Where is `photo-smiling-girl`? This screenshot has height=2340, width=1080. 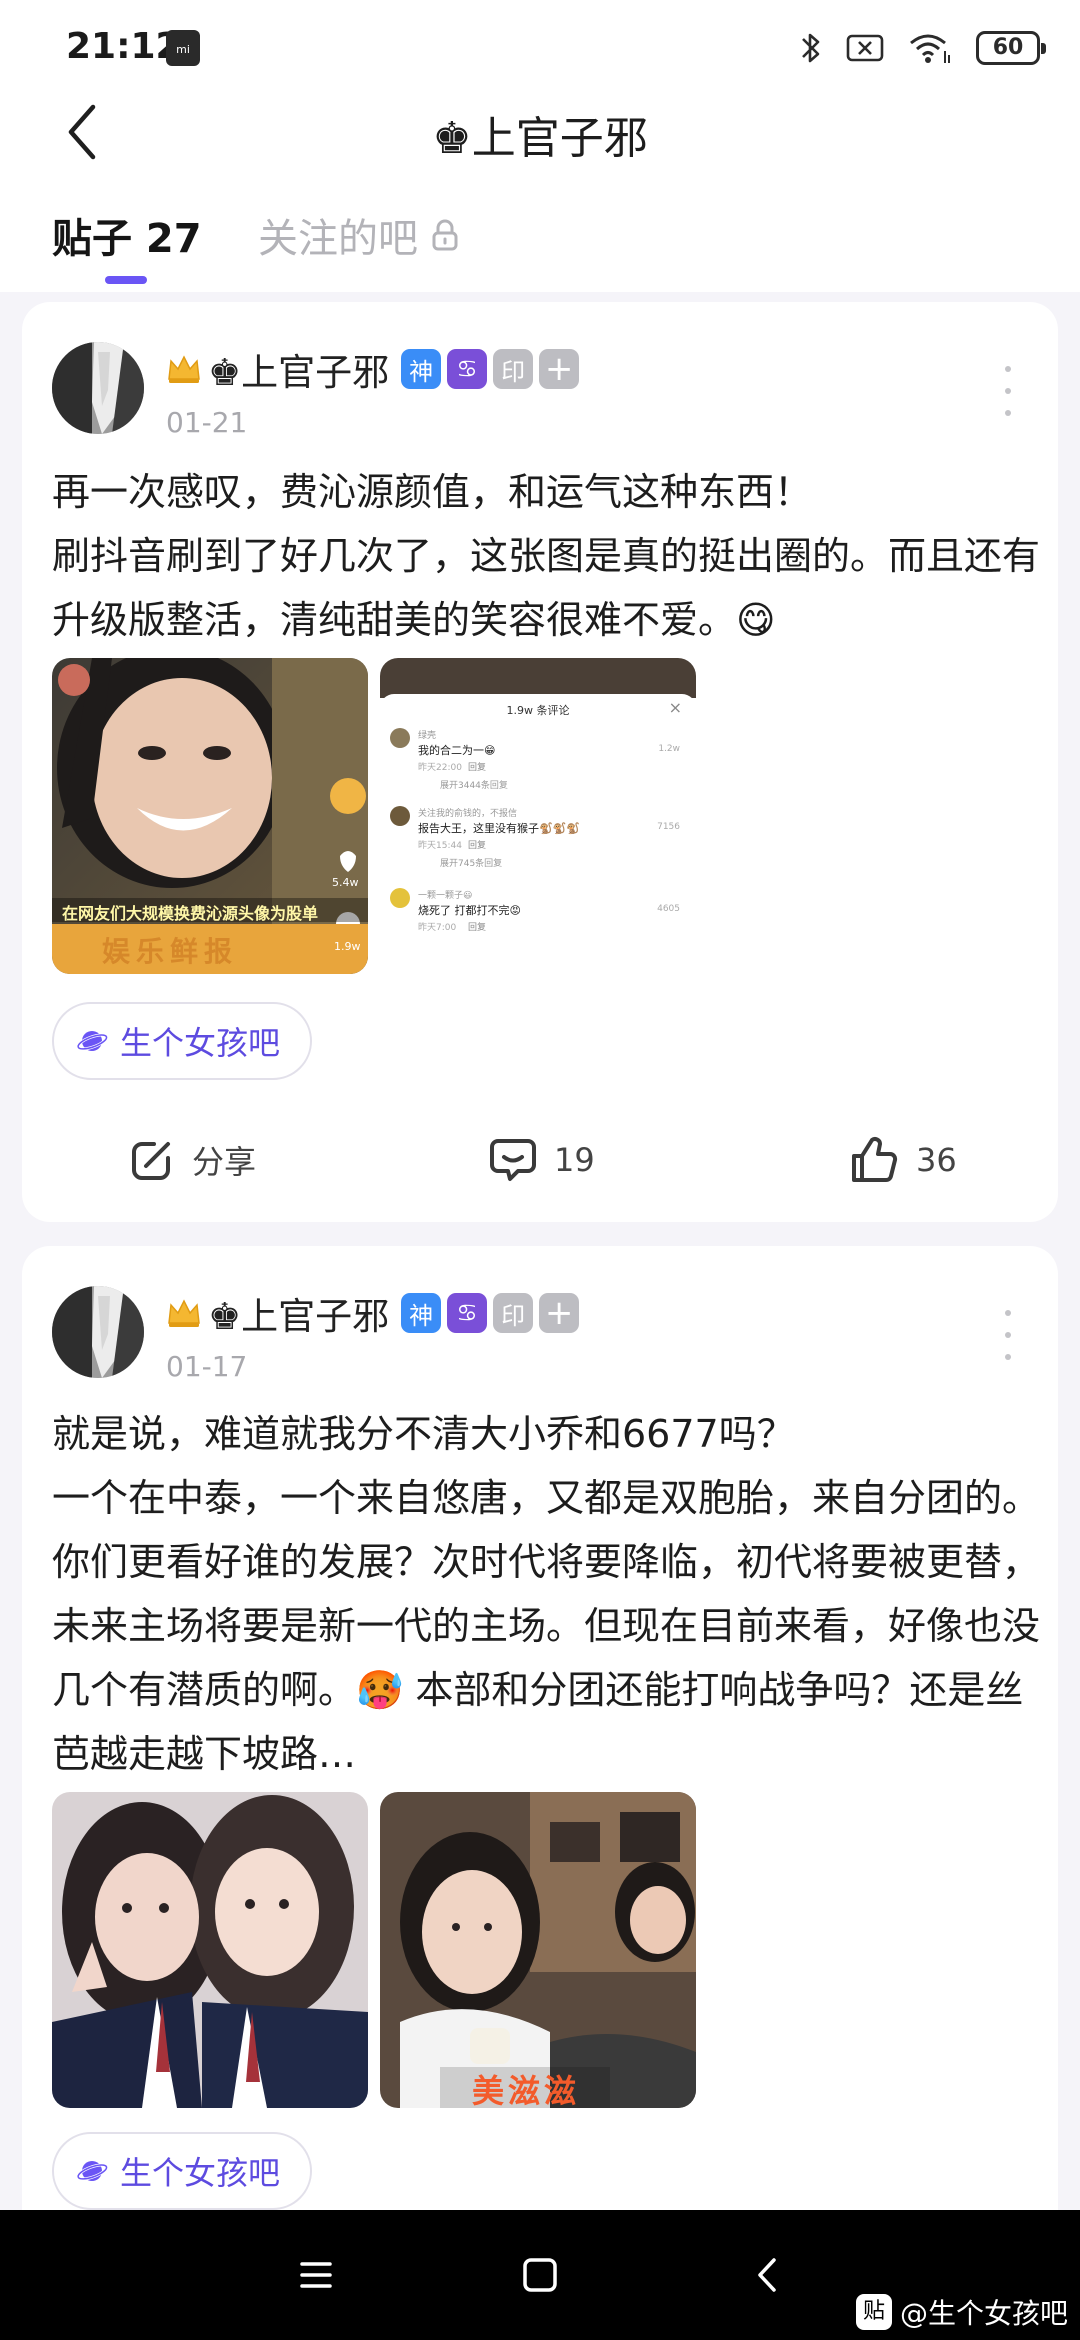 photo-smiling-girl is located at coordinates (210, 816).